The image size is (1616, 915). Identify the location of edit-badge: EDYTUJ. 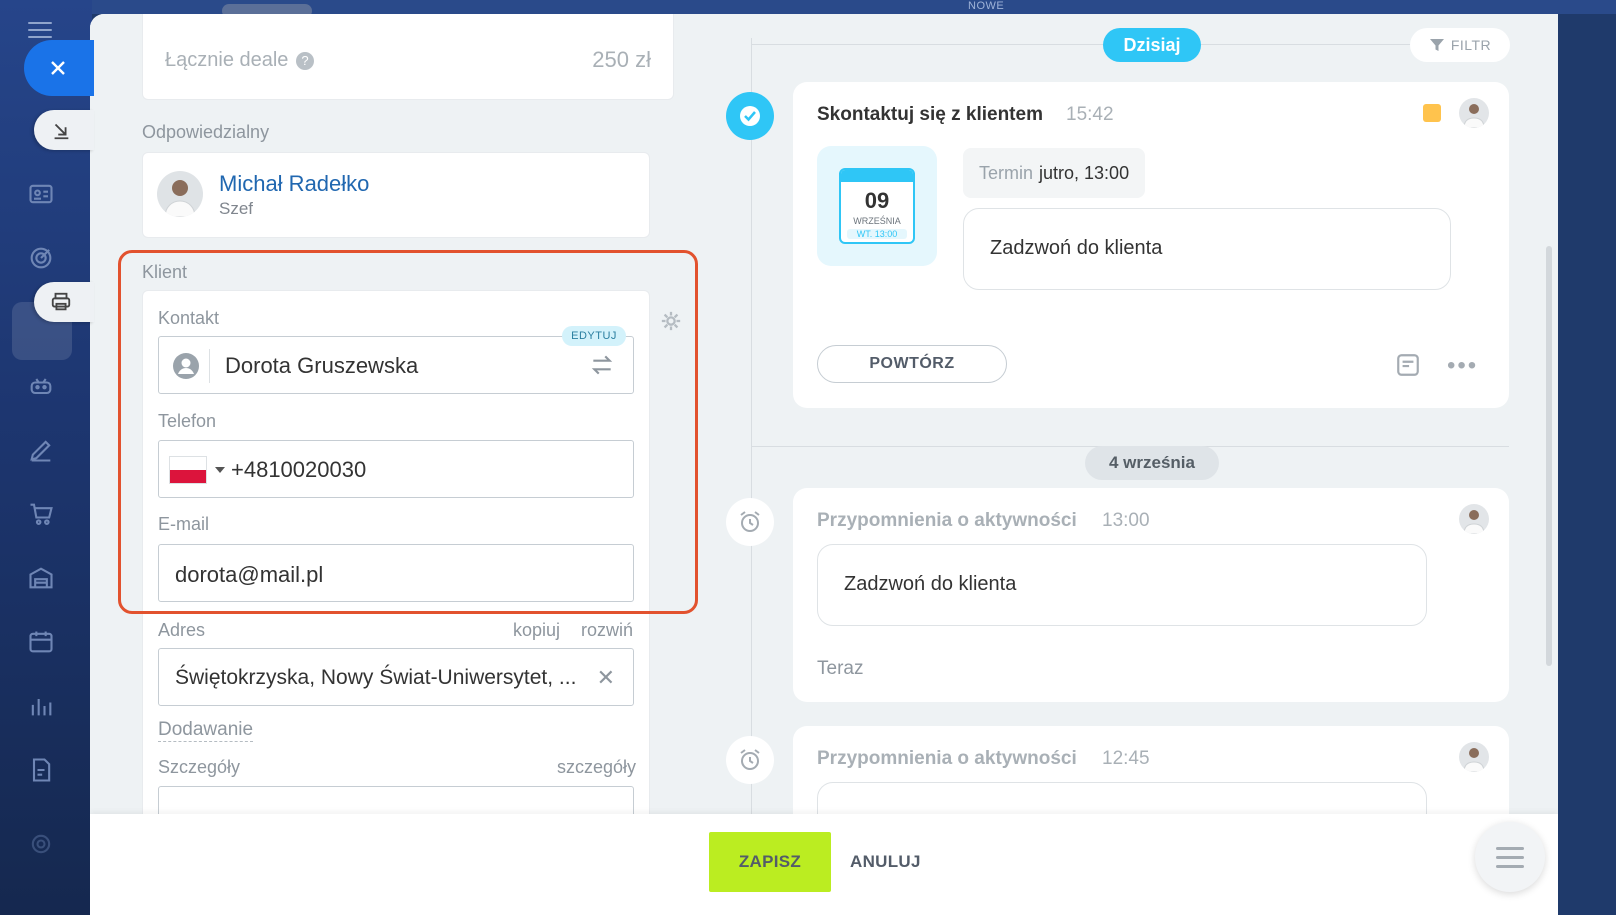
(594, 336).